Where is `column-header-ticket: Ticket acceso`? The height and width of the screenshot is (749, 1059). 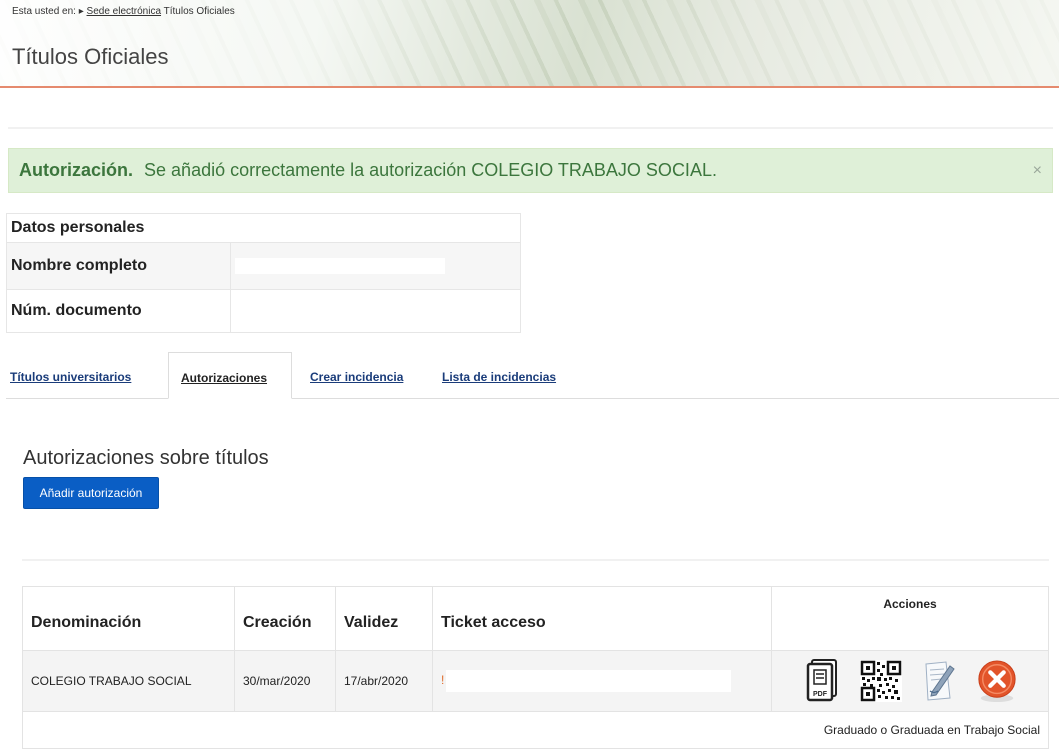
column-header-ticket: Ticket acceso is located at coordinates (602, 618).